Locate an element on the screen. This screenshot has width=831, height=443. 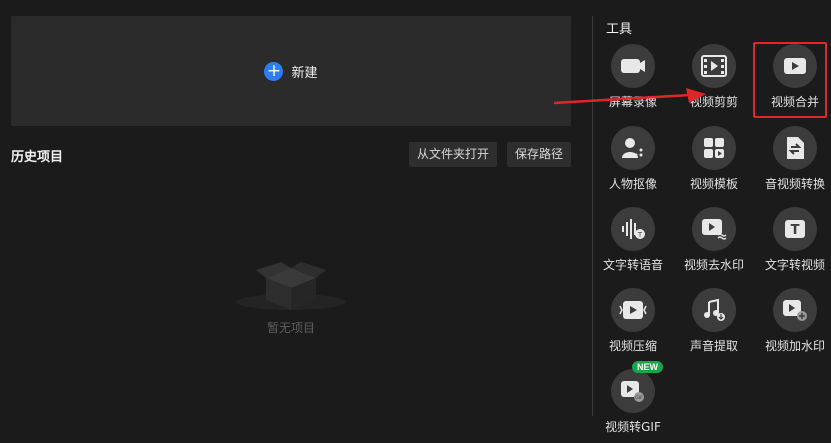
screen-record-icon is located at coordinates (633, 66).